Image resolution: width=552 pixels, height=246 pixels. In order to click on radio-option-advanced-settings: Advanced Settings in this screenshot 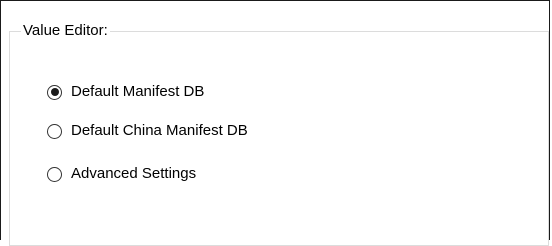, I will do `click(121, 174)`.